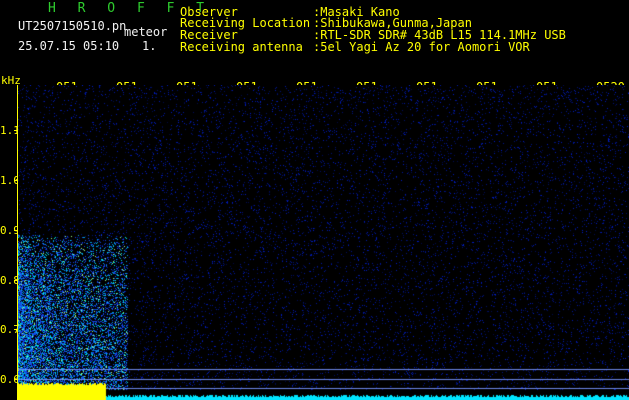 The width and height of the screenshot is (629, 400). What do you see at coordinates (69, 46) in the screenshot?
I see `datetime-label: 25.07.15 05:10` at bounding box center [69, 46].